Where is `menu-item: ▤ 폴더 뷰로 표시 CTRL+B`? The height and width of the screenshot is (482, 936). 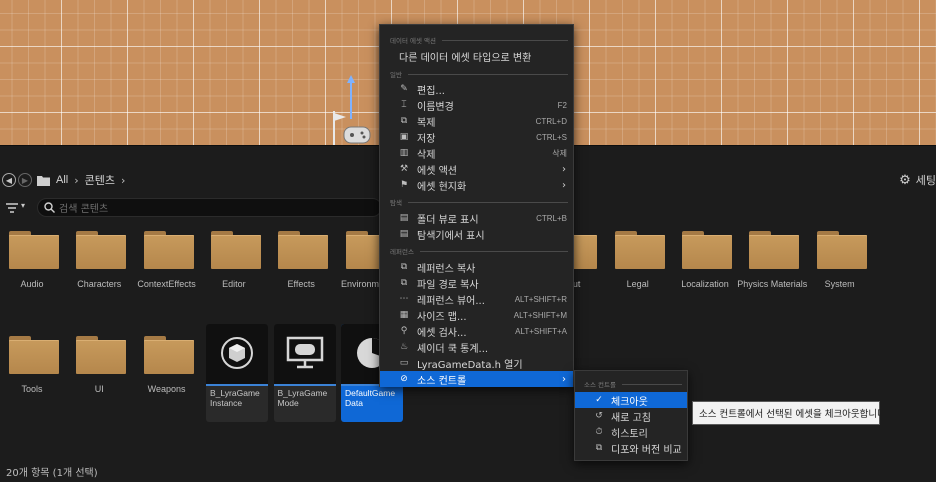 menu-item: ▤ 폴더 뷰로 표시 CTRL+B is located at coordinates (476, 218).